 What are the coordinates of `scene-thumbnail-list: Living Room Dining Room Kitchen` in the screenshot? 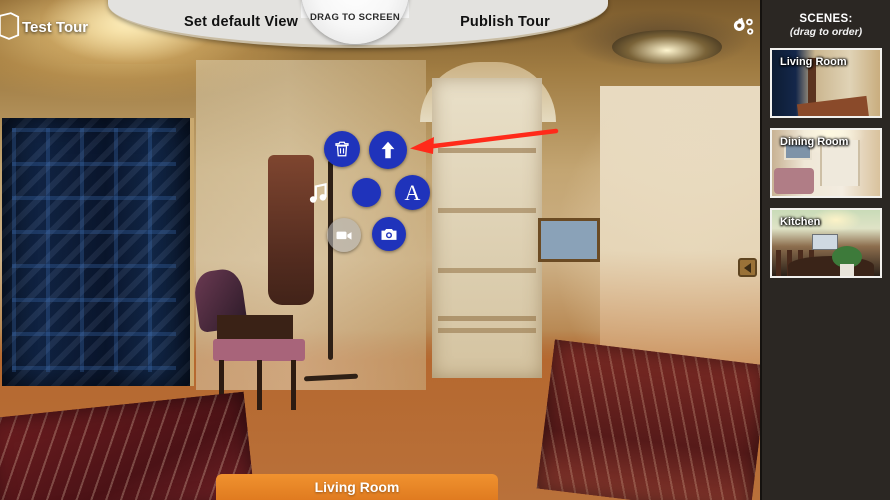 It's located at (826, 163).